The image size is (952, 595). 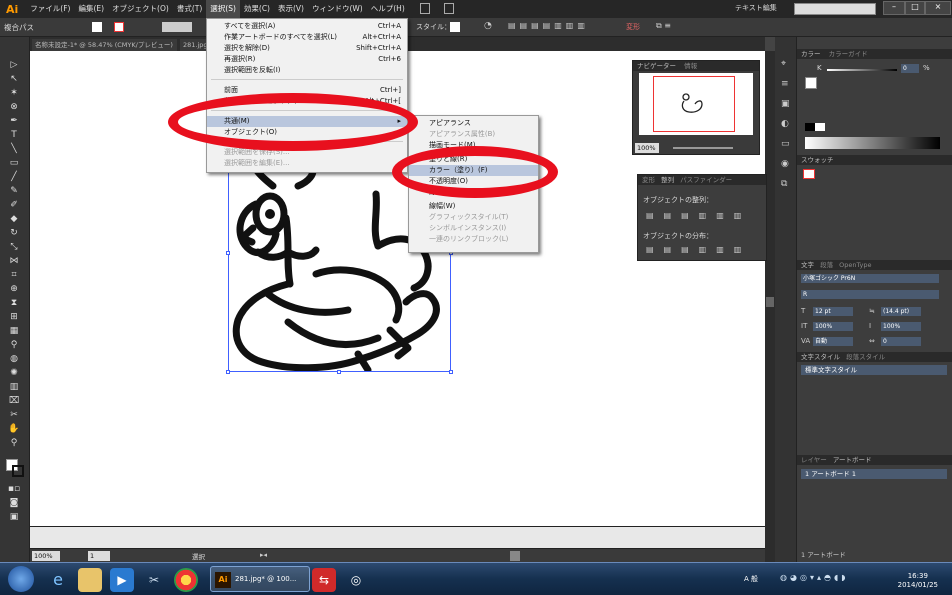 What do you see at coordinates (14, 121) in the screenshot?
I see `pen-tool-icon: ✒` at bounding box center [14, 121].